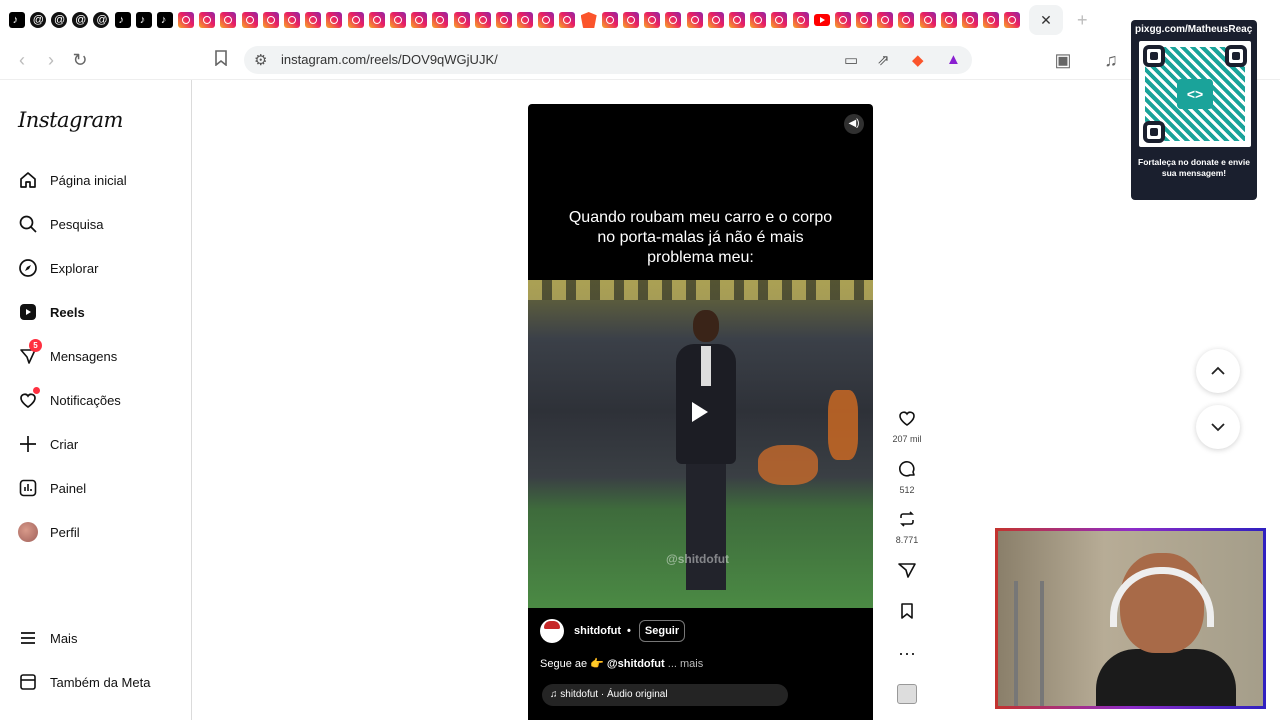 This screenshot has height=720, width=1280. What do you see at coordinates (851, 60) in the screenshot?
I see `cast-icon: ▭` at bounding box center [851, 60].